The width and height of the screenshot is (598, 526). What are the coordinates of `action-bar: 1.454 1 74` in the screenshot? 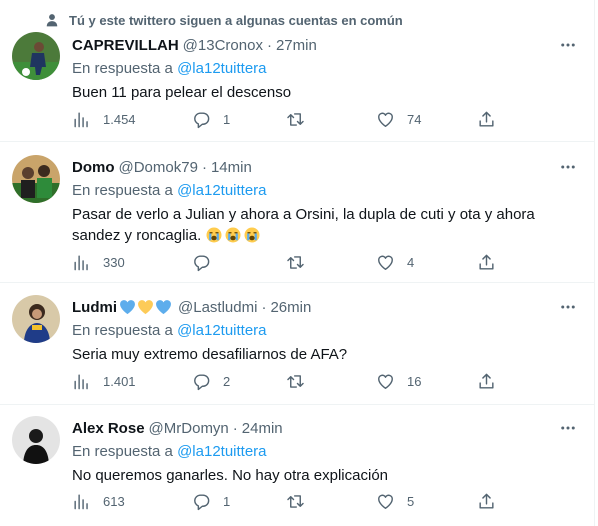 It's located at (287, 119).